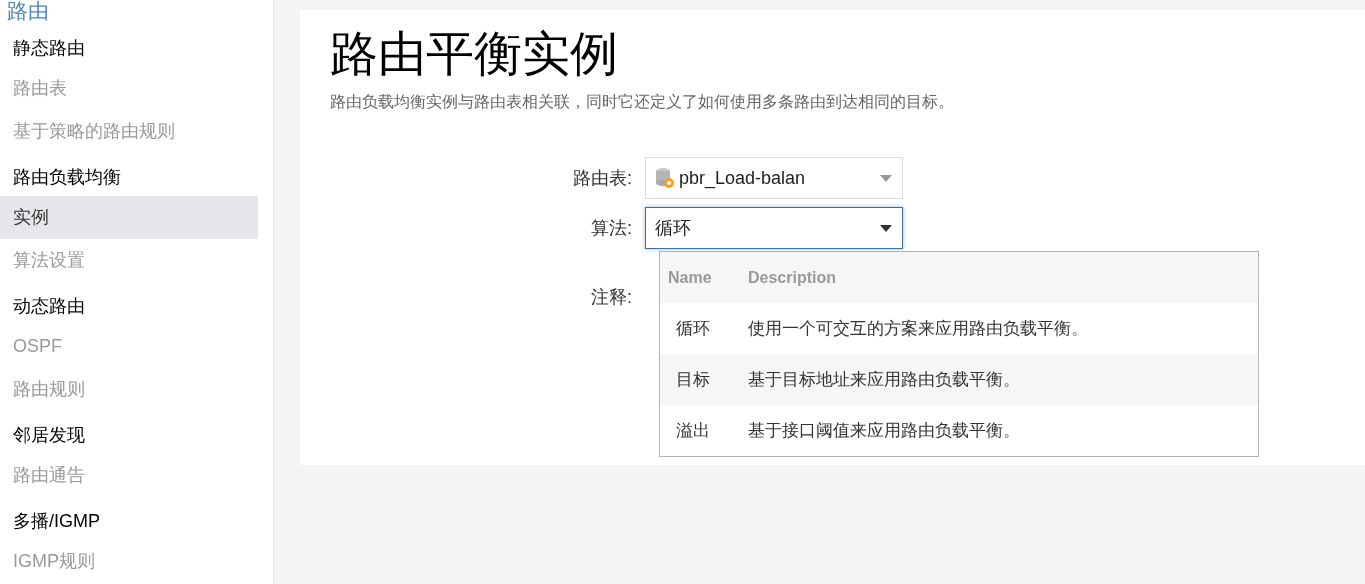  Describe the element at coordinates (774, 228) in the screenshot. I see `select-field: 循环` at that location.